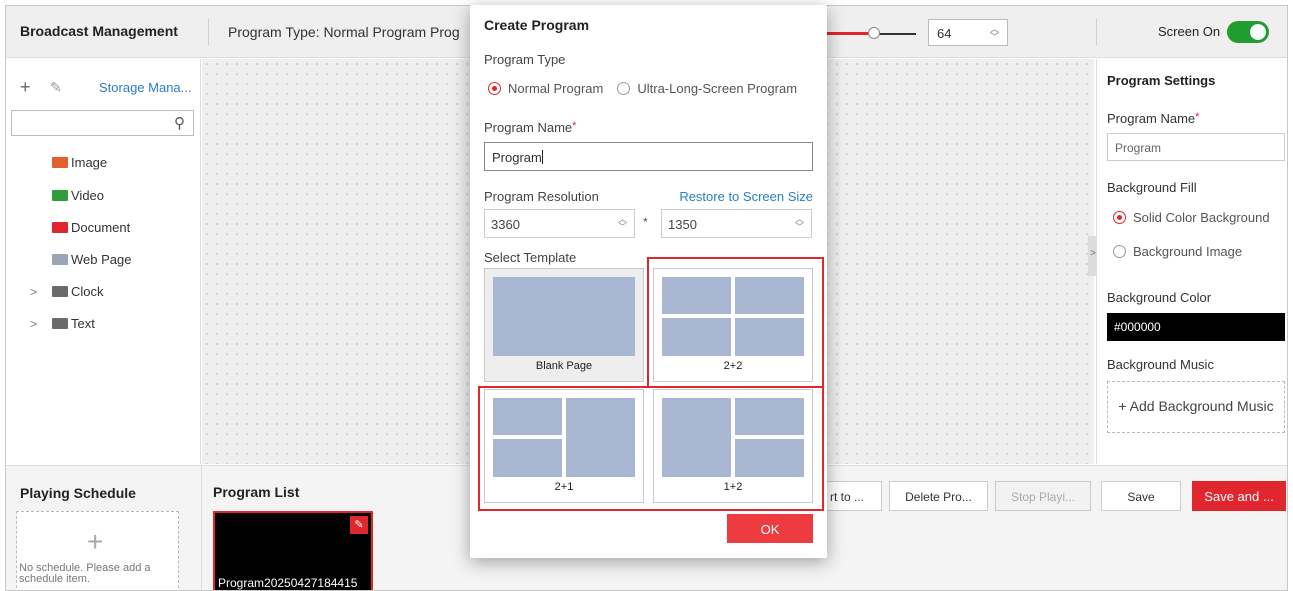 This screenshot has width=1293, height=591. I want to click on restore-screen-size-link: Restore to Screen Size, so click(746, 196).